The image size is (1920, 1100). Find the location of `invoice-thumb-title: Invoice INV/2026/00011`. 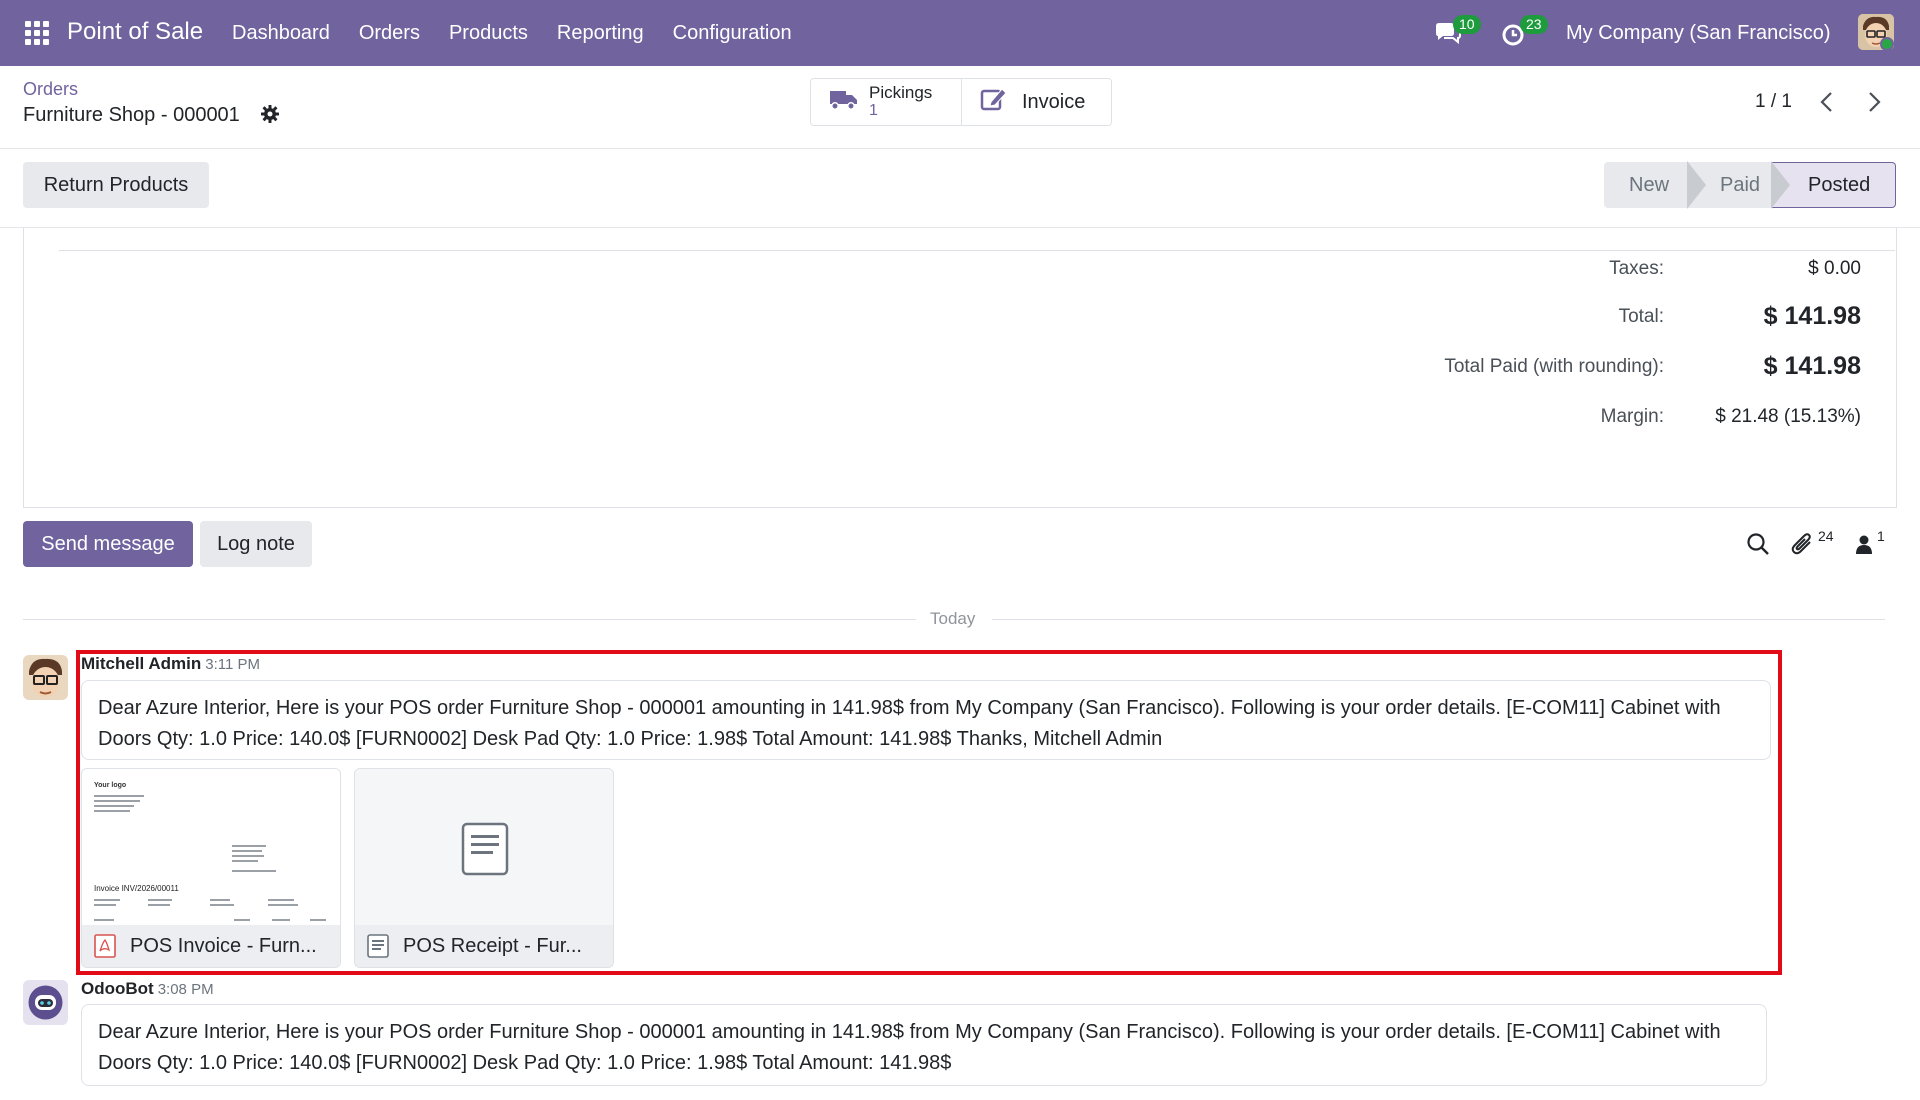

invoice-thumb-title: Invoice INV/2026/00011 is located at coordinates (136, 888).